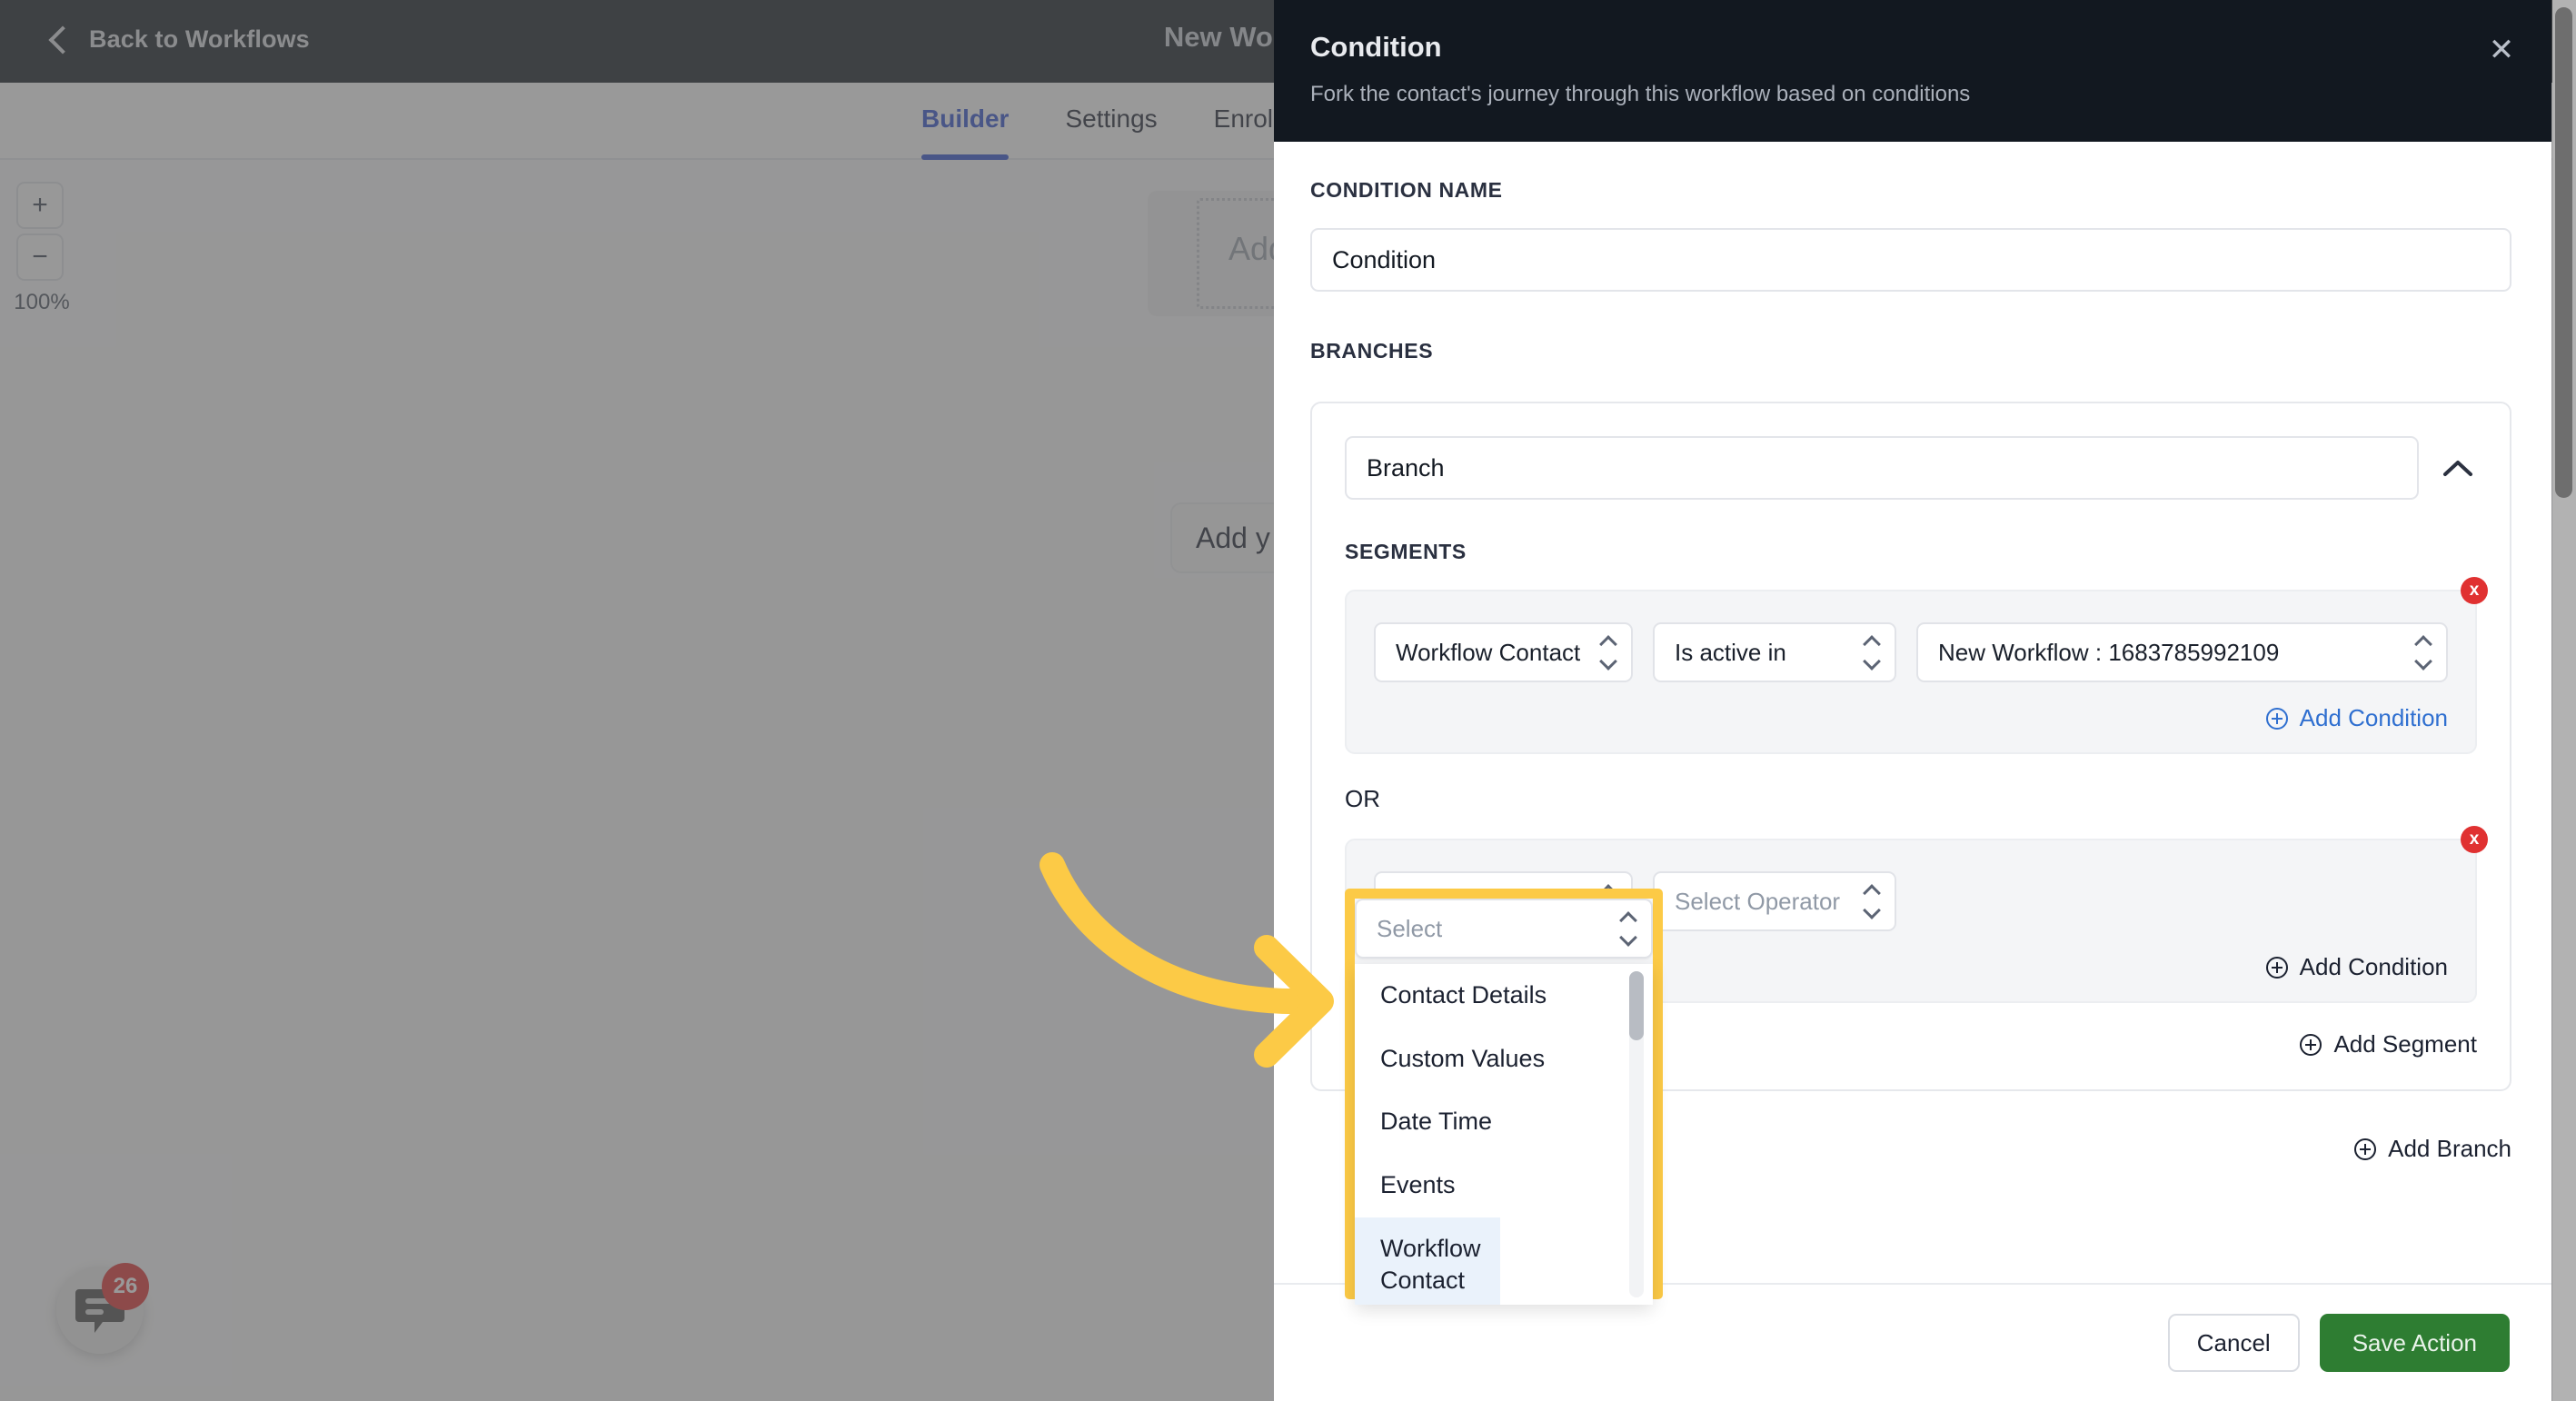  Describe the element at coordinates (2405, 1044) in the screenshot. I see `add-segment-label: Add Segment` at that location.